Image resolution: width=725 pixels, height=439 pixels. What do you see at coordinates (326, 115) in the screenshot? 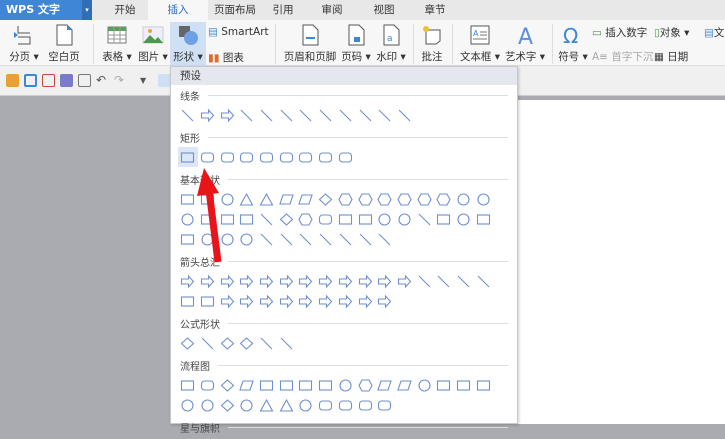
I see `shape-curve-arrow-icon` at bounding box center [326, 115].